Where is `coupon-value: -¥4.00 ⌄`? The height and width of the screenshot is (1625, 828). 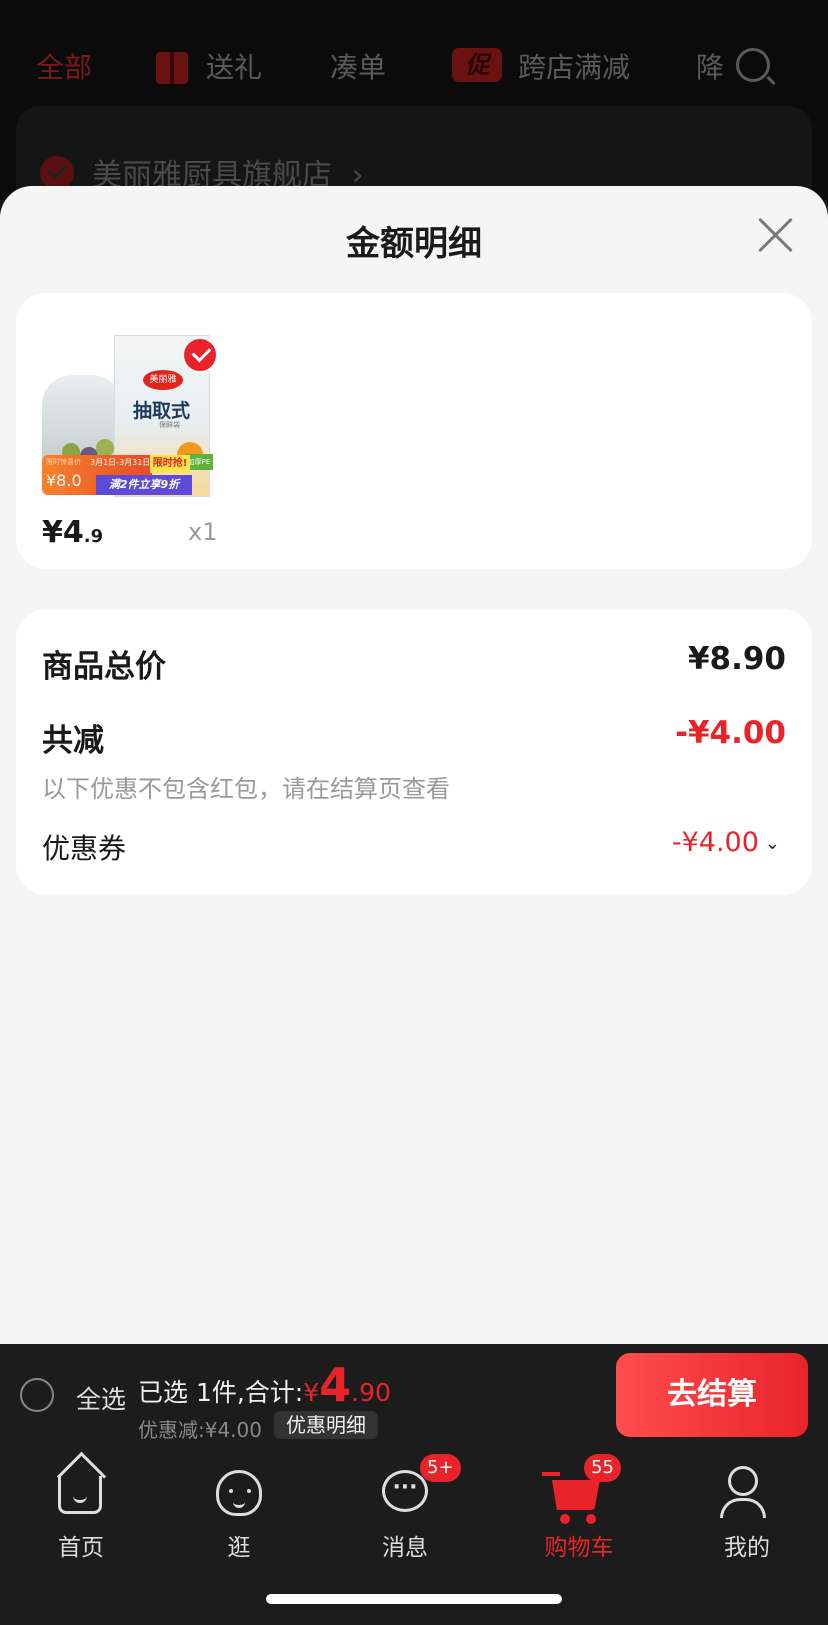 coupon-value: -¥4.00 ⌄ is located at coordinates (726, 842).